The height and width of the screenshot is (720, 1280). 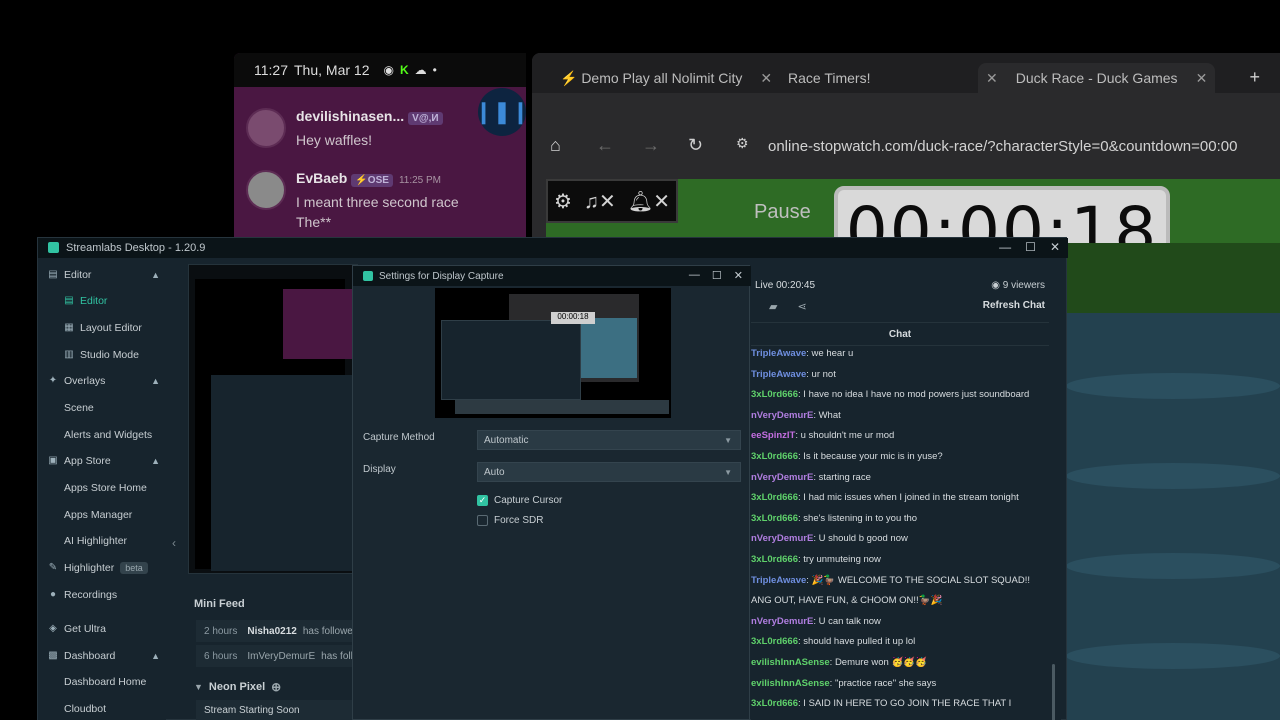 I want to click on sidebar-section-dashboard: ▩ Dashboard ▲, so click(x=102, y=656).